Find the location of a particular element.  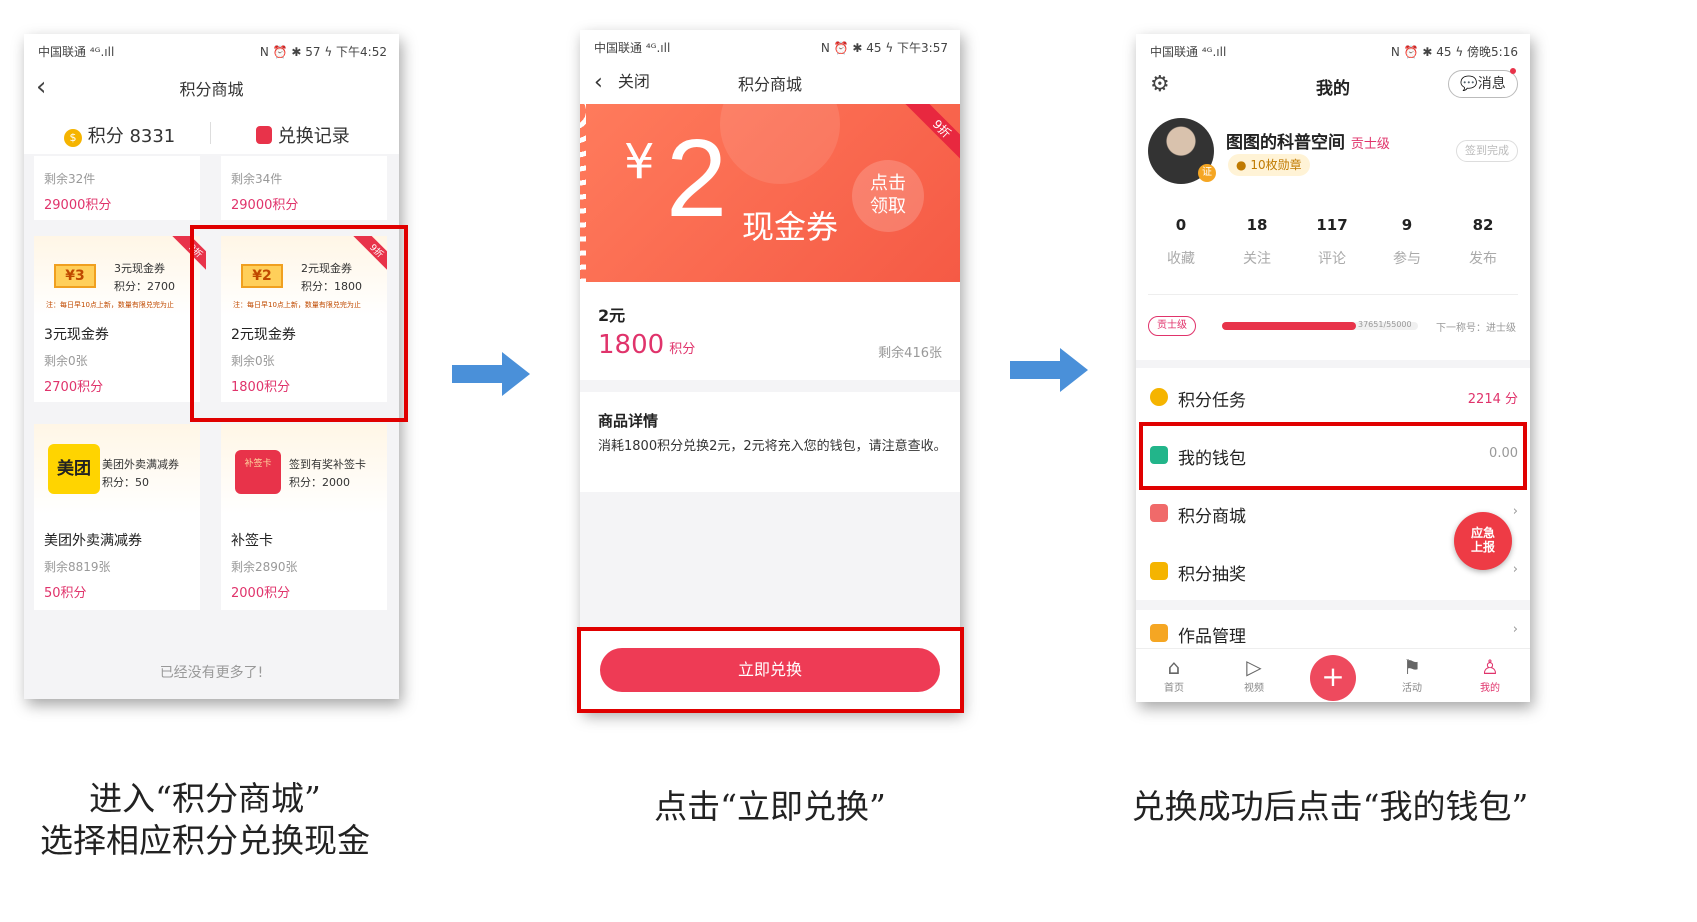

gift-icon is located at coordinates (1159, 571).